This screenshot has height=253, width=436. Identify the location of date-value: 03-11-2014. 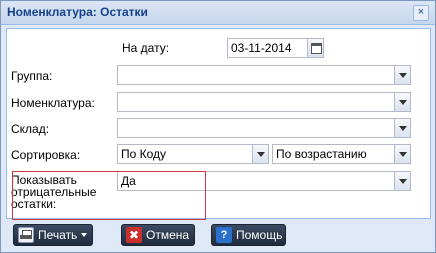
(261, 48).